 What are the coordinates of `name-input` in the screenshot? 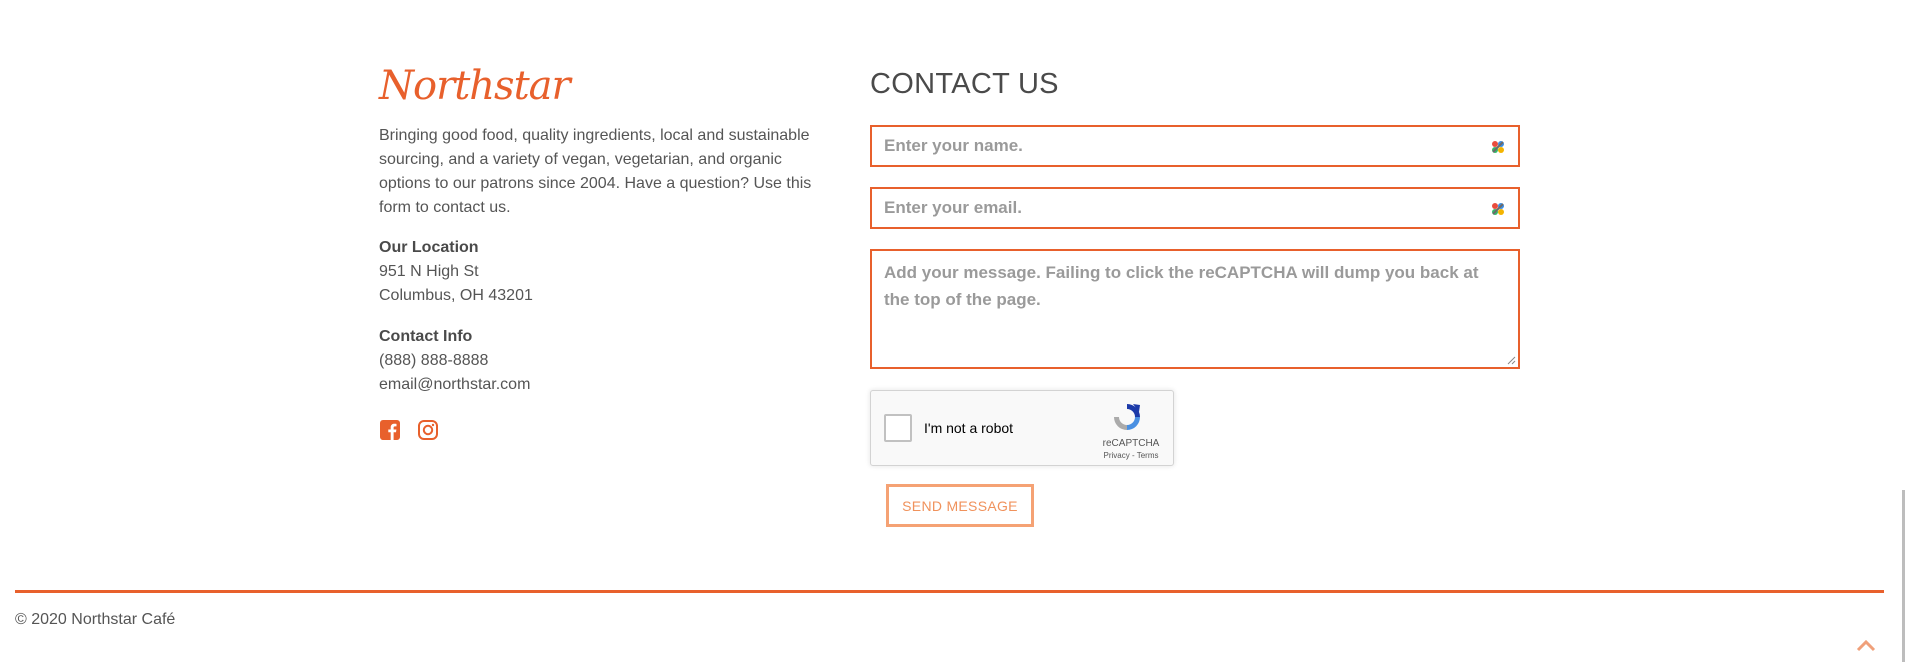 It's located at (1195, 146).